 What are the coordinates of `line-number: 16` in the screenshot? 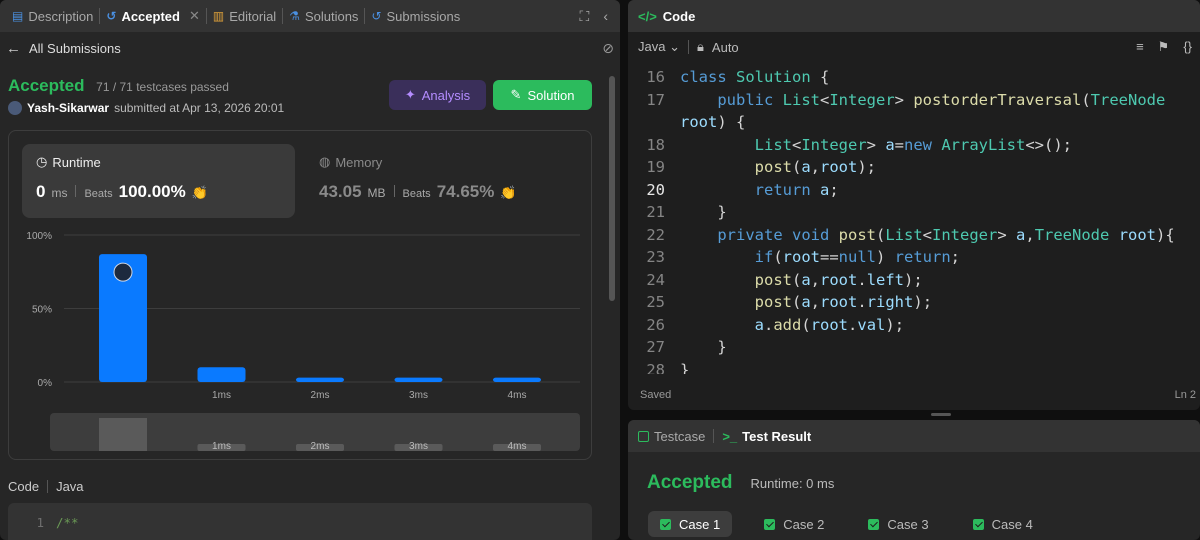 It's located at (655, 77).